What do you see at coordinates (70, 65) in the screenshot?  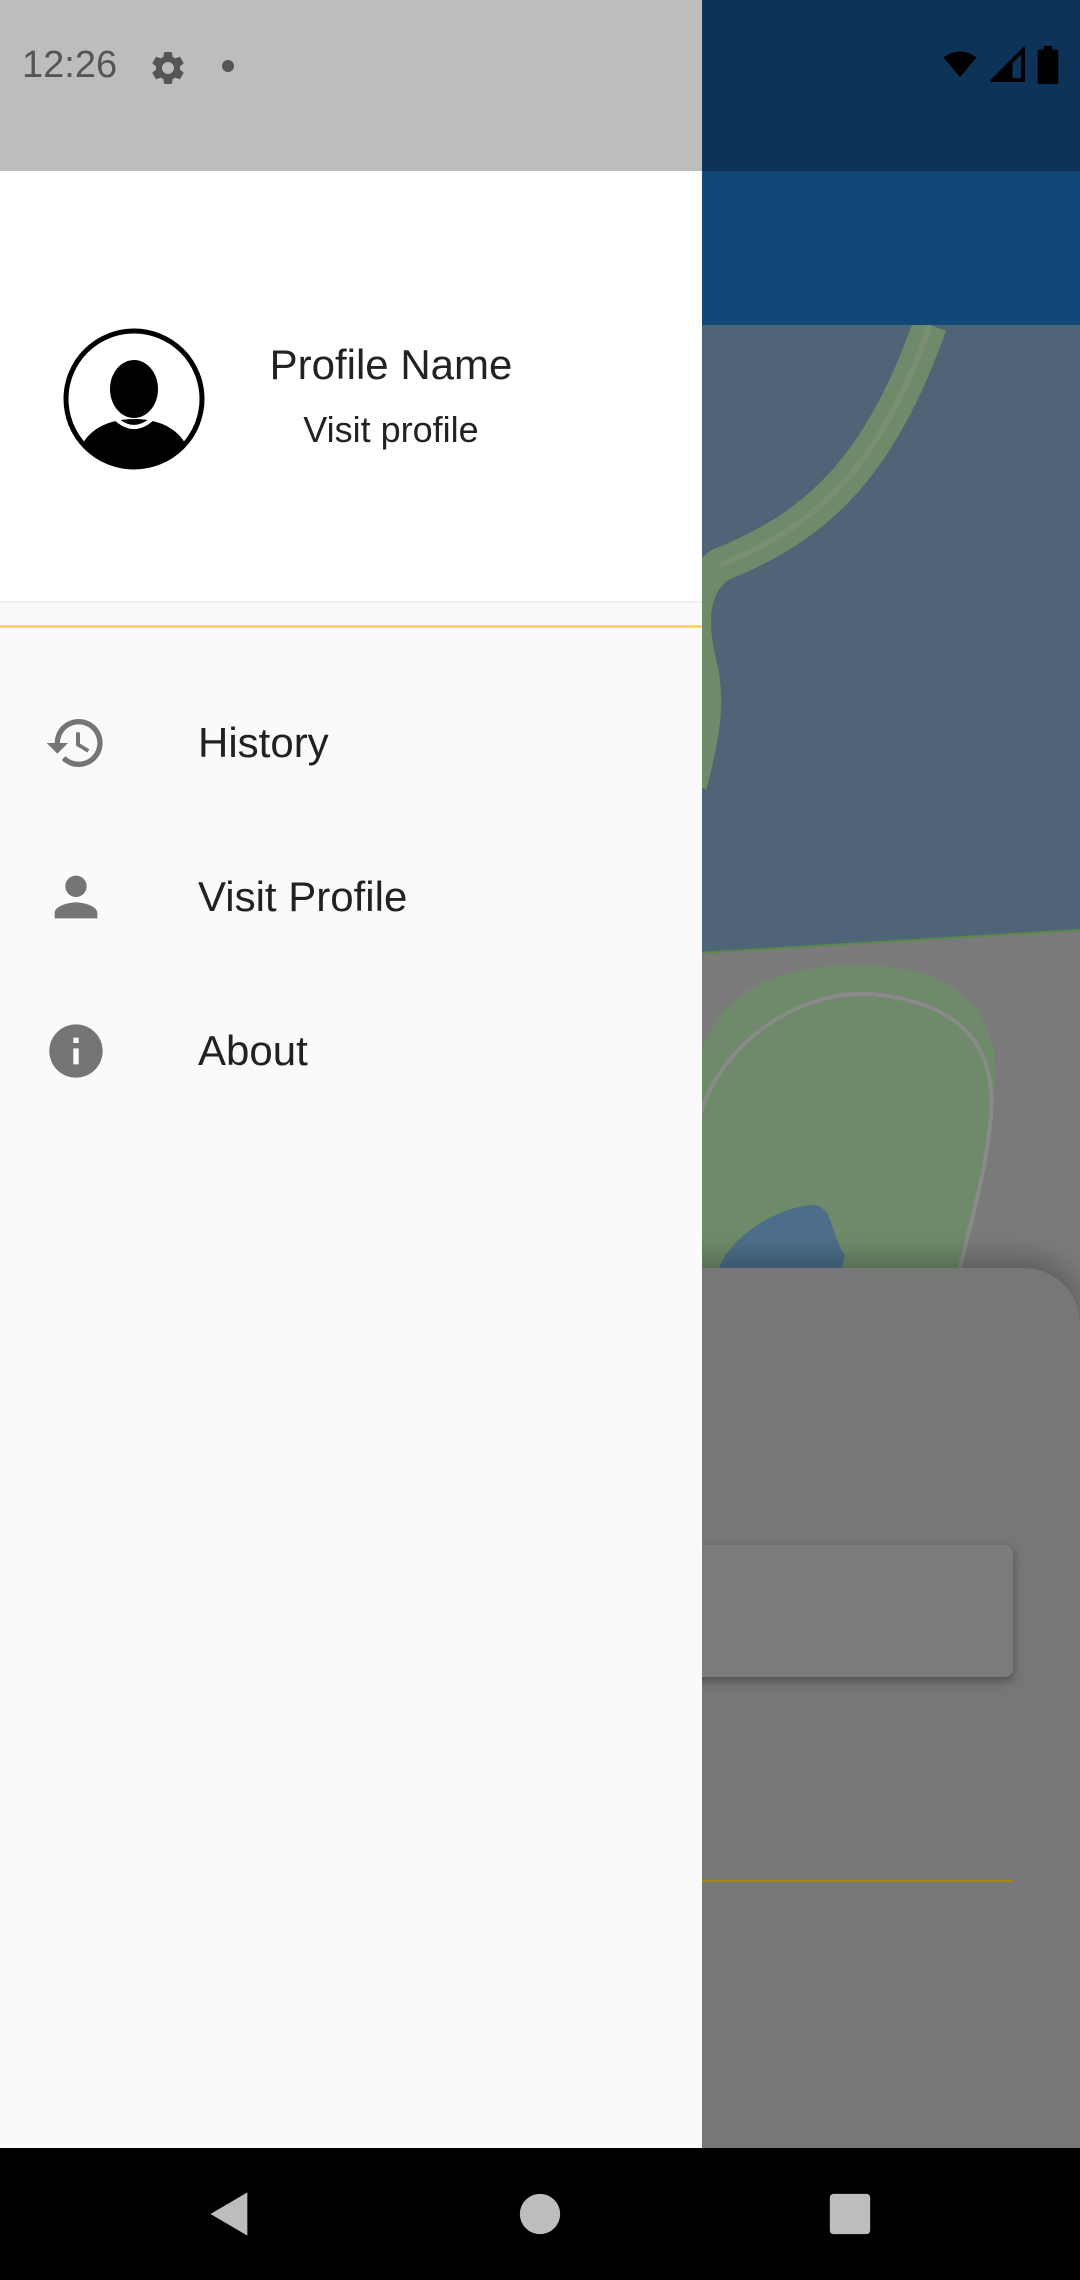 I see `clock: 12:26` at bounding box center [70, 65].